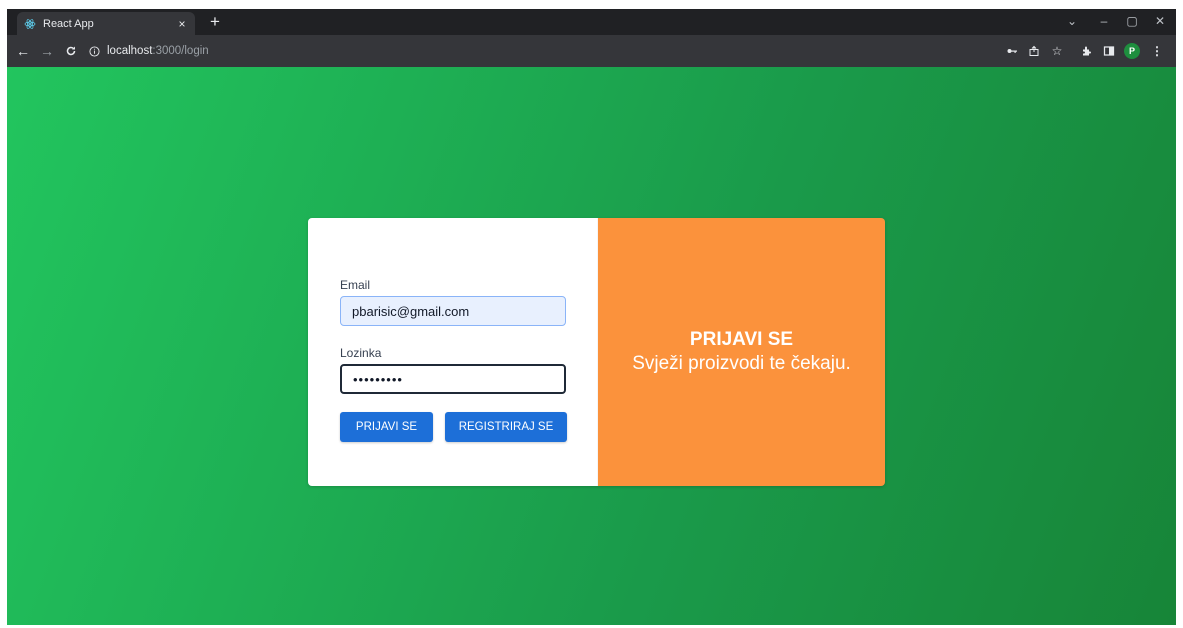 The height and width of the screenshot is (628, 1183). What do you see at coordinates (71, 51) in the screenshot?
I see `reload-icon` at bounding box center [71, 51].